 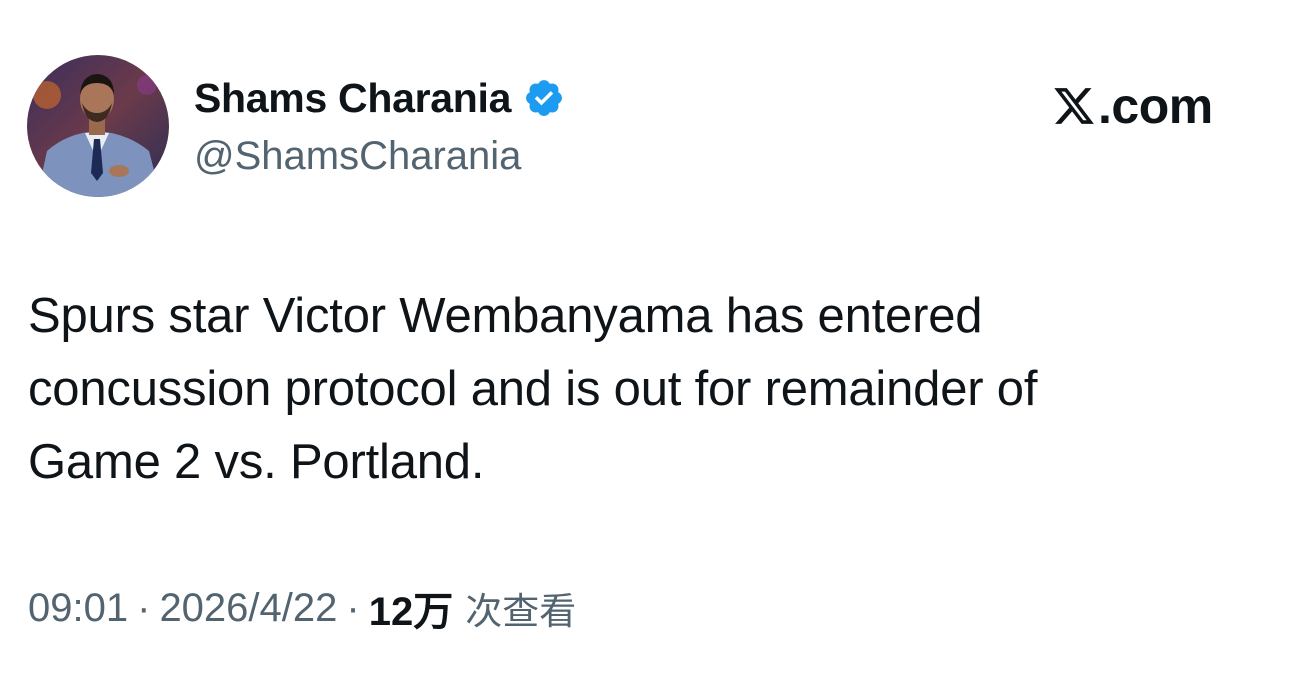 I want to click on tweet-time: 09:01, so click(x=78, y=608).